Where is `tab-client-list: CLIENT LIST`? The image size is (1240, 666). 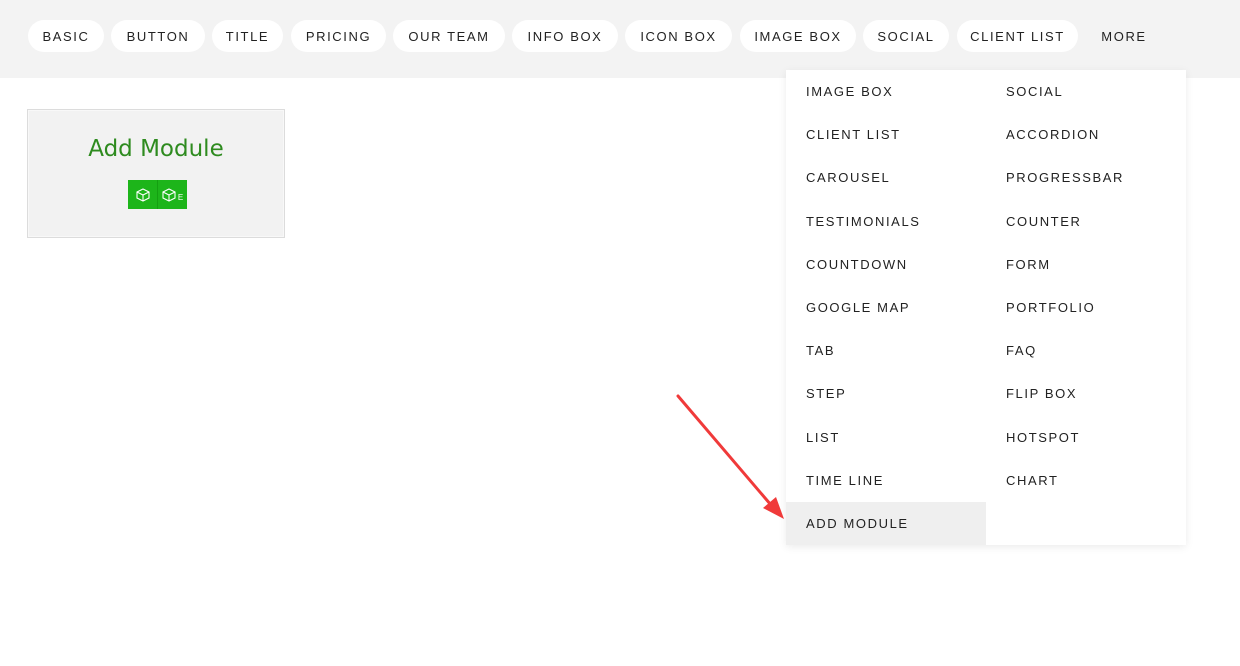 tab-client-list: CLIENT LIST is located at coordinates (1017, 36).